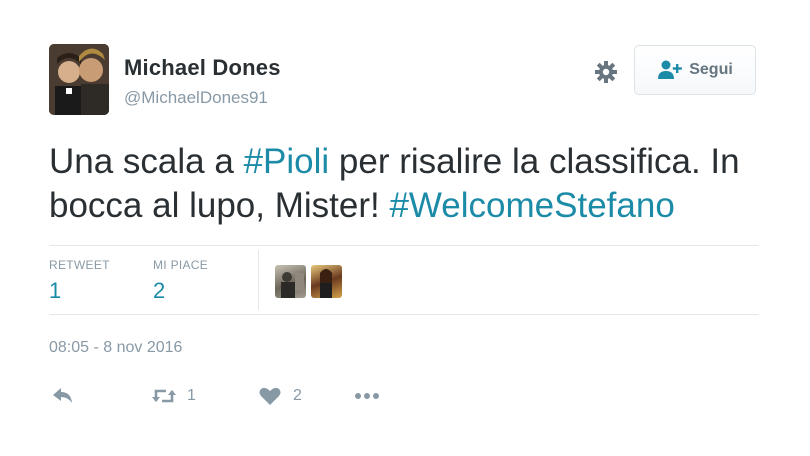  Describe the element at coordinates (258, 280) in the screenshot. I see `stat-separator` at that location.